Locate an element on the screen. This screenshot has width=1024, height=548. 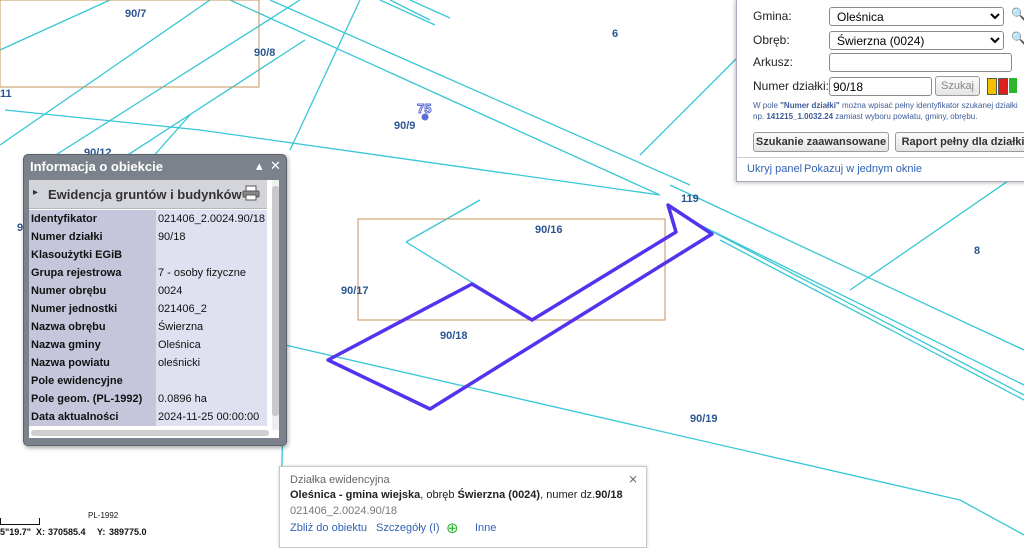
popup-header: Działka ewidencyjna is located at coordinates (340, 480).